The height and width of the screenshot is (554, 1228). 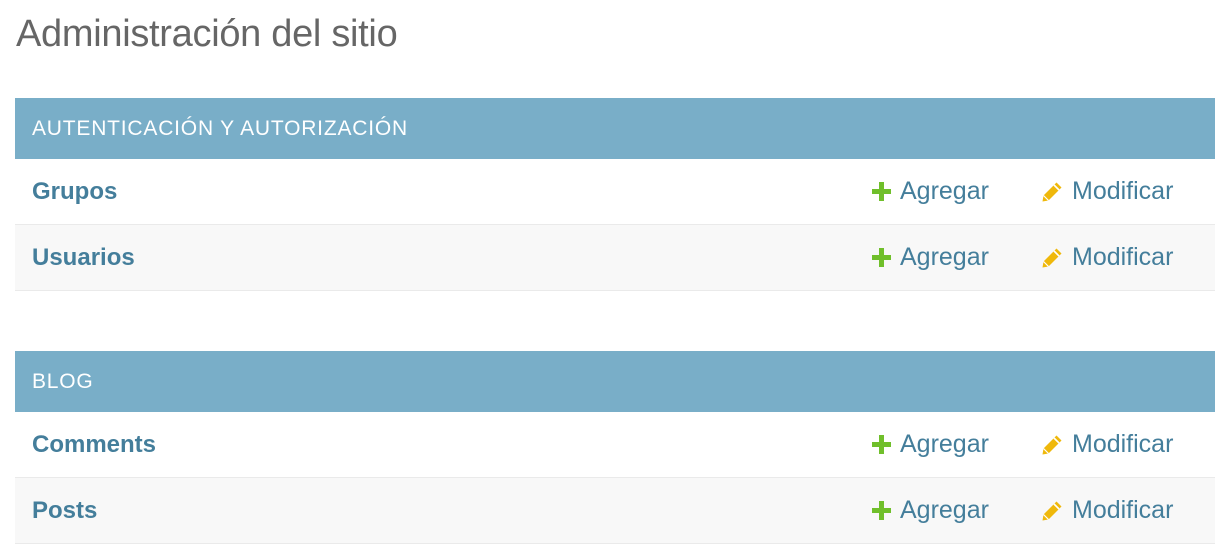 I want to click on model-row-grupos: Grupos Agregar Modificar, so click(x=615, y=192).